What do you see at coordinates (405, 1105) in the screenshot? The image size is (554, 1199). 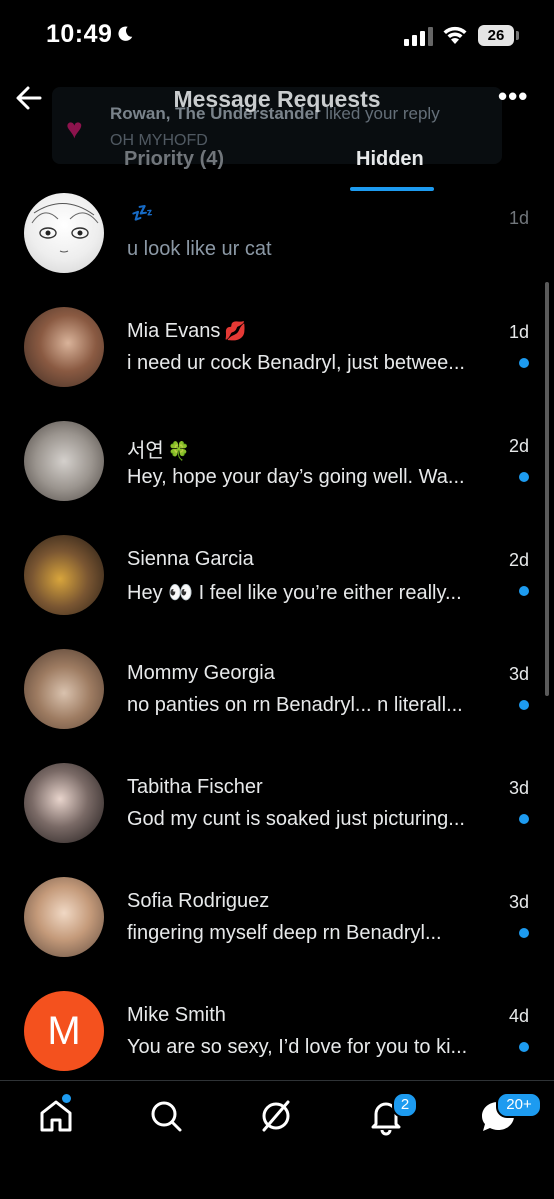 I see `notifications-badge: 2` at bounding box center [405, 1105].